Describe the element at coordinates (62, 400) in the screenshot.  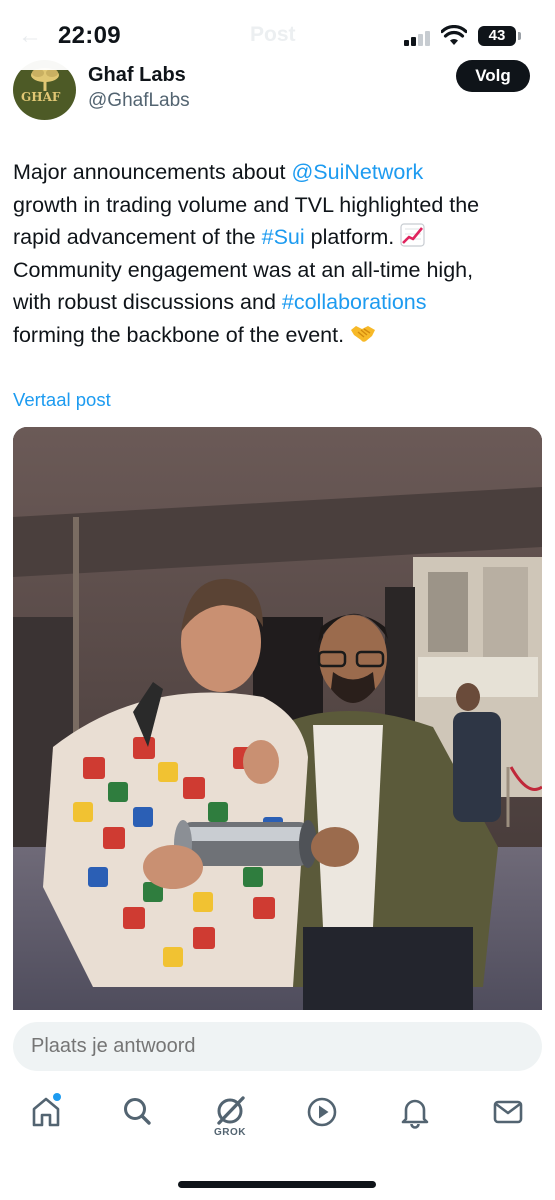
I see `translate-post-link: Vertaal post` at that location.